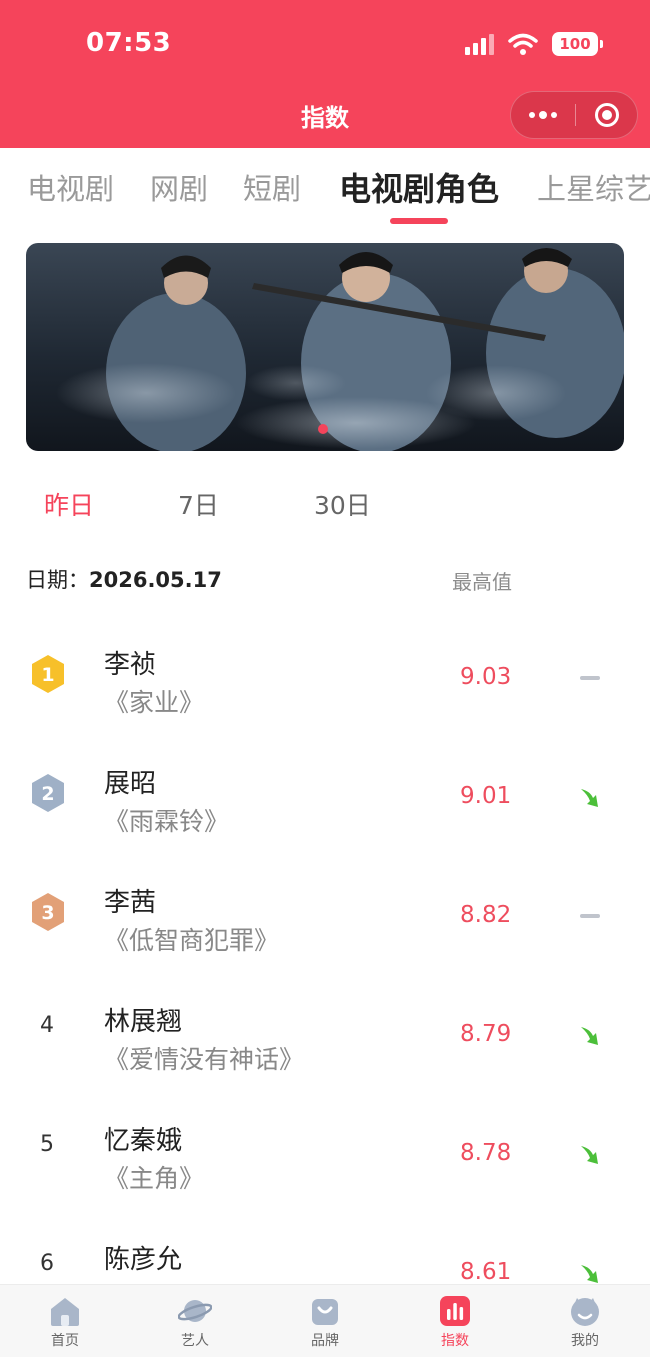 Image resolution: width=650 pixels, height=1357 pixels. What do you see at coordinates (130, 784) in the screenshot?
I see `role-name: 展昭` at bounding box center [130, 784].